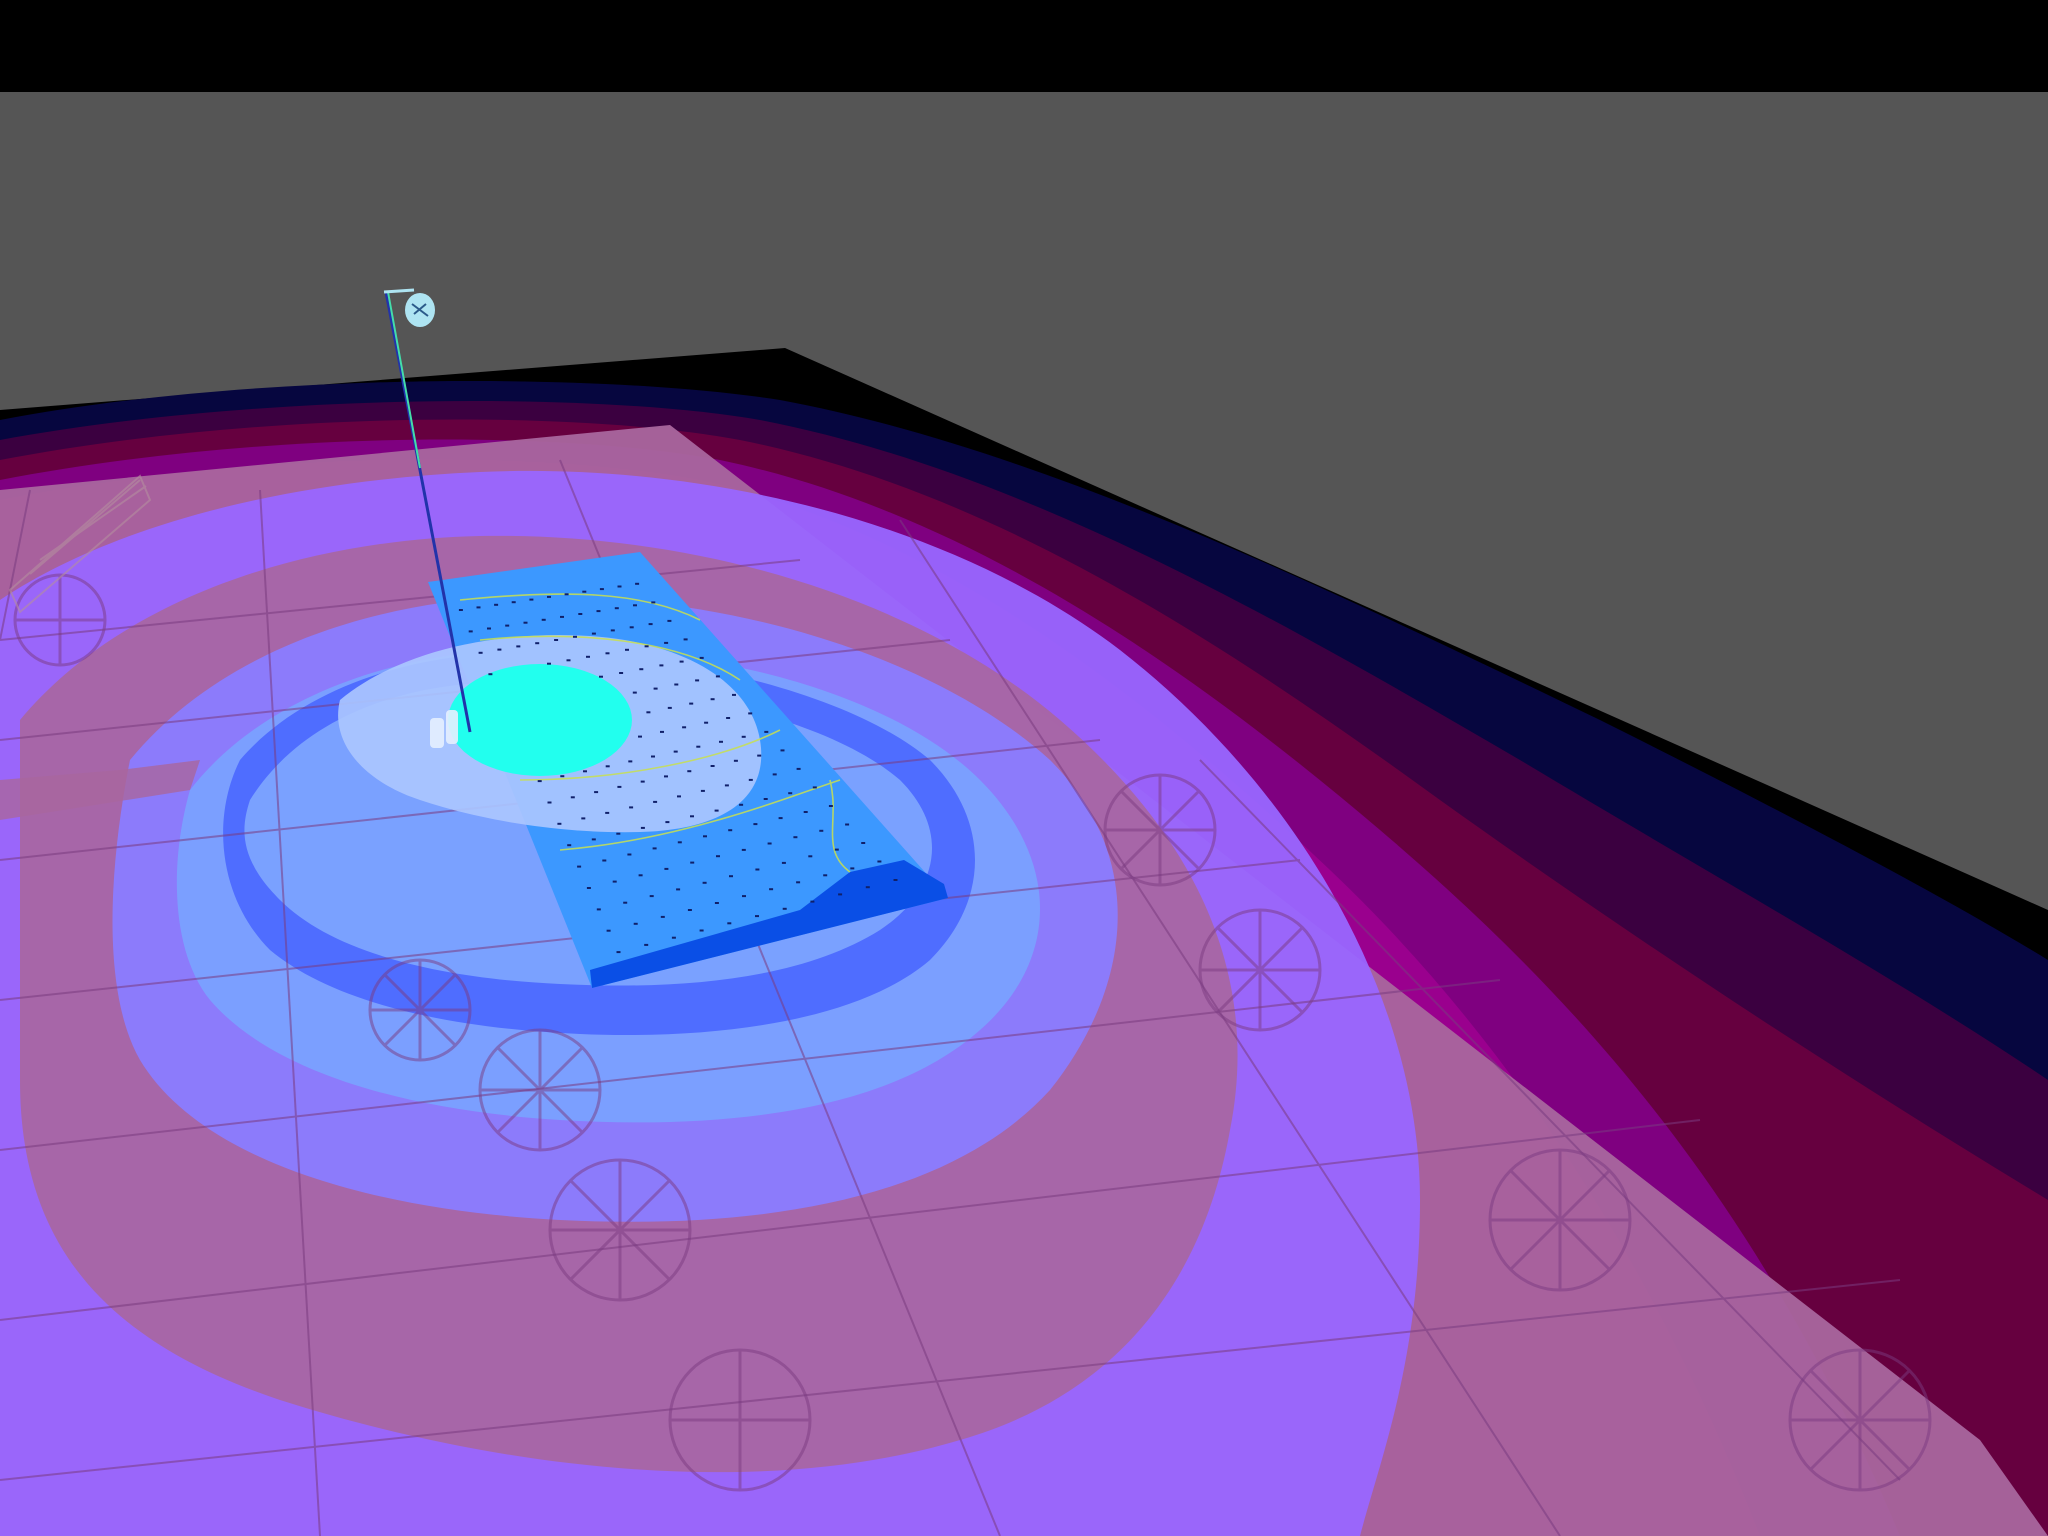  I want to click on luminaire-head-icon, so click(420, 310).